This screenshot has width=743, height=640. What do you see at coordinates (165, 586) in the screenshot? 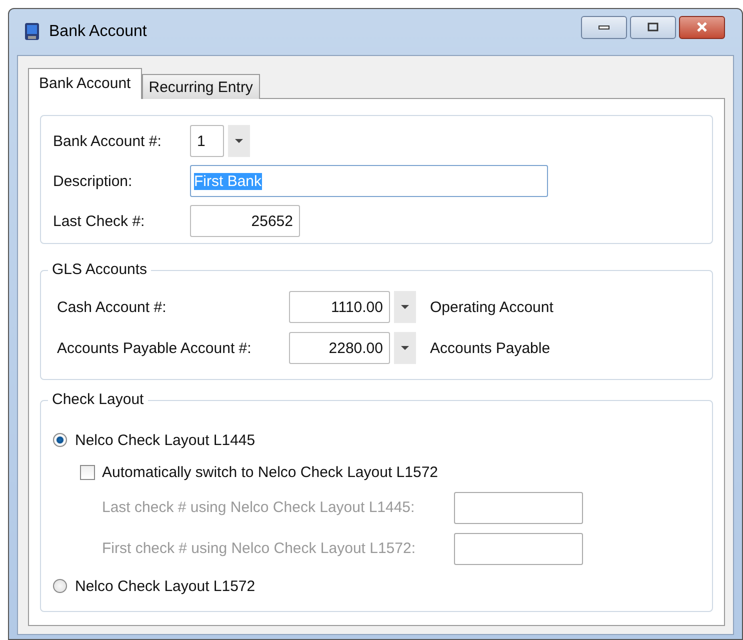
I see `option-label: Nelco Check Layout L1572` at bounding box center [165, 586].